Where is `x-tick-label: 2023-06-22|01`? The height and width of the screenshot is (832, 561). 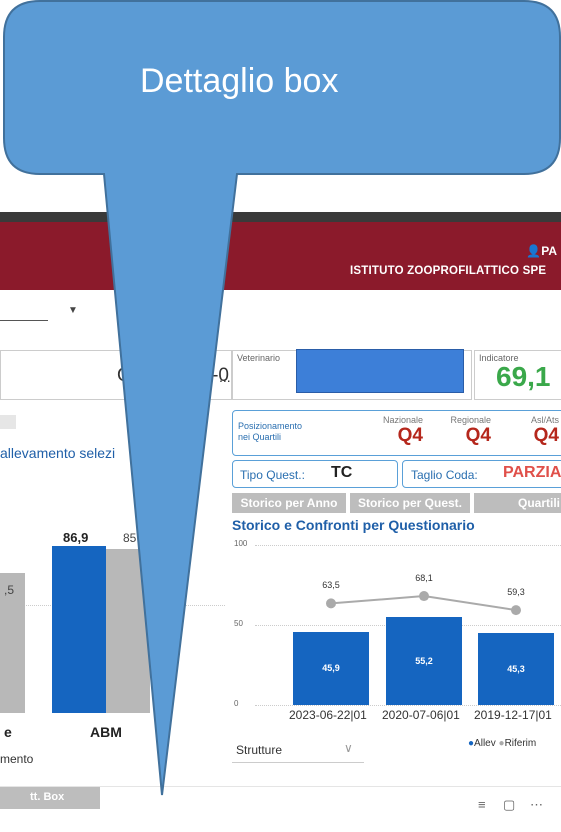 x-tick-label: 2023-06-22|01 is located at coordinates (328, 715).